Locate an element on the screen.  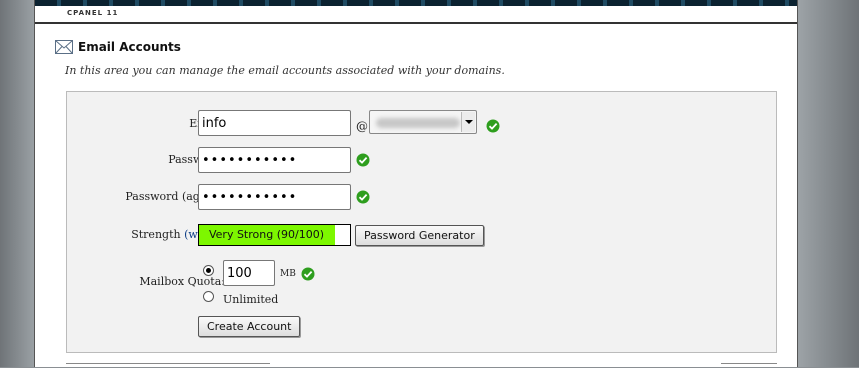
create-account-button: Create Account is located at coordinates (249, 326).